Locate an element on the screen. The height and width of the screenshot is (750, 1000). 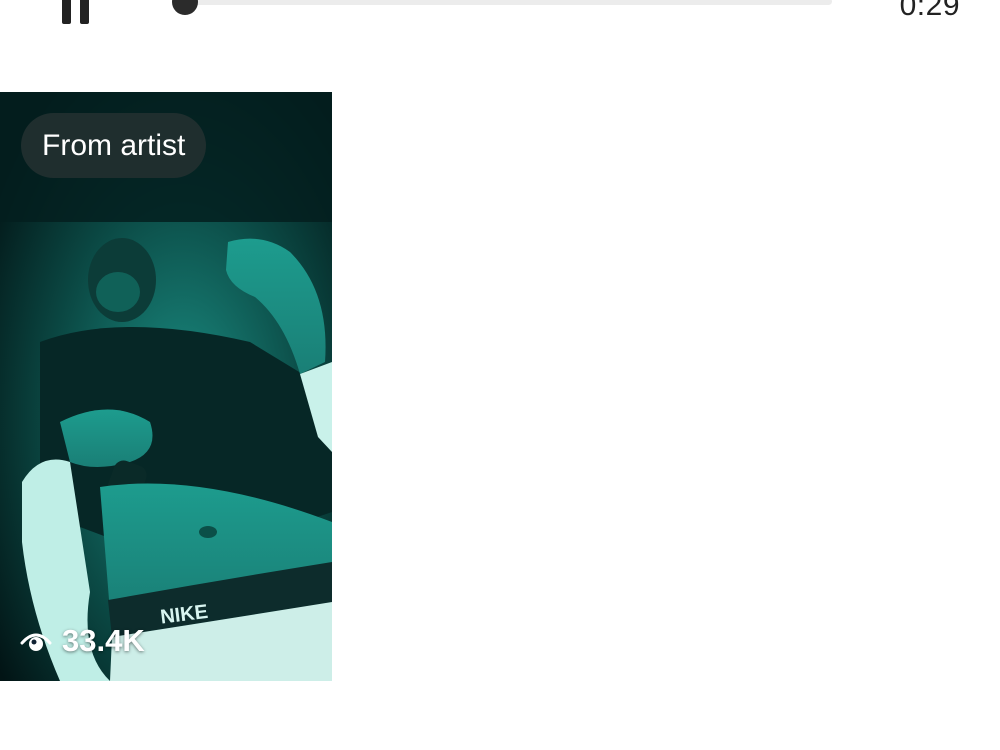
pause-icon is located at coordinates (75, 12).